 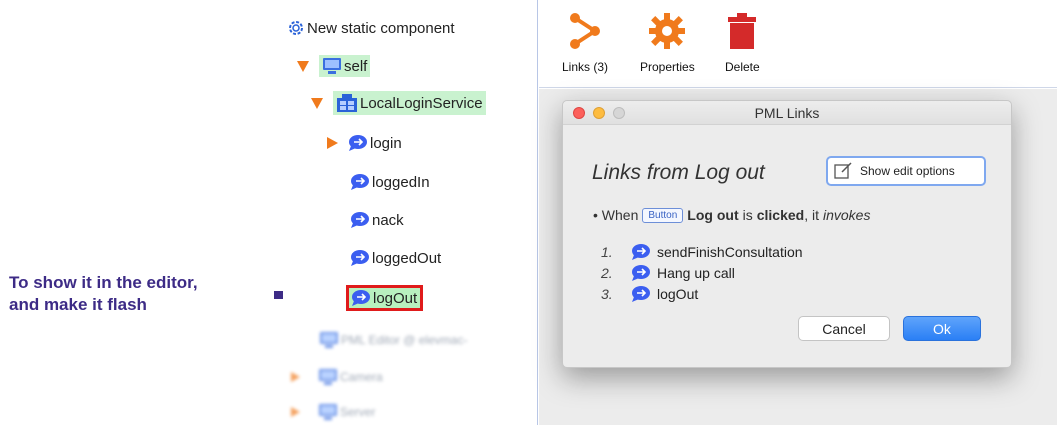 I want to click on annotation-line-1: To show it in the editor,, so click(x=103, y=282).